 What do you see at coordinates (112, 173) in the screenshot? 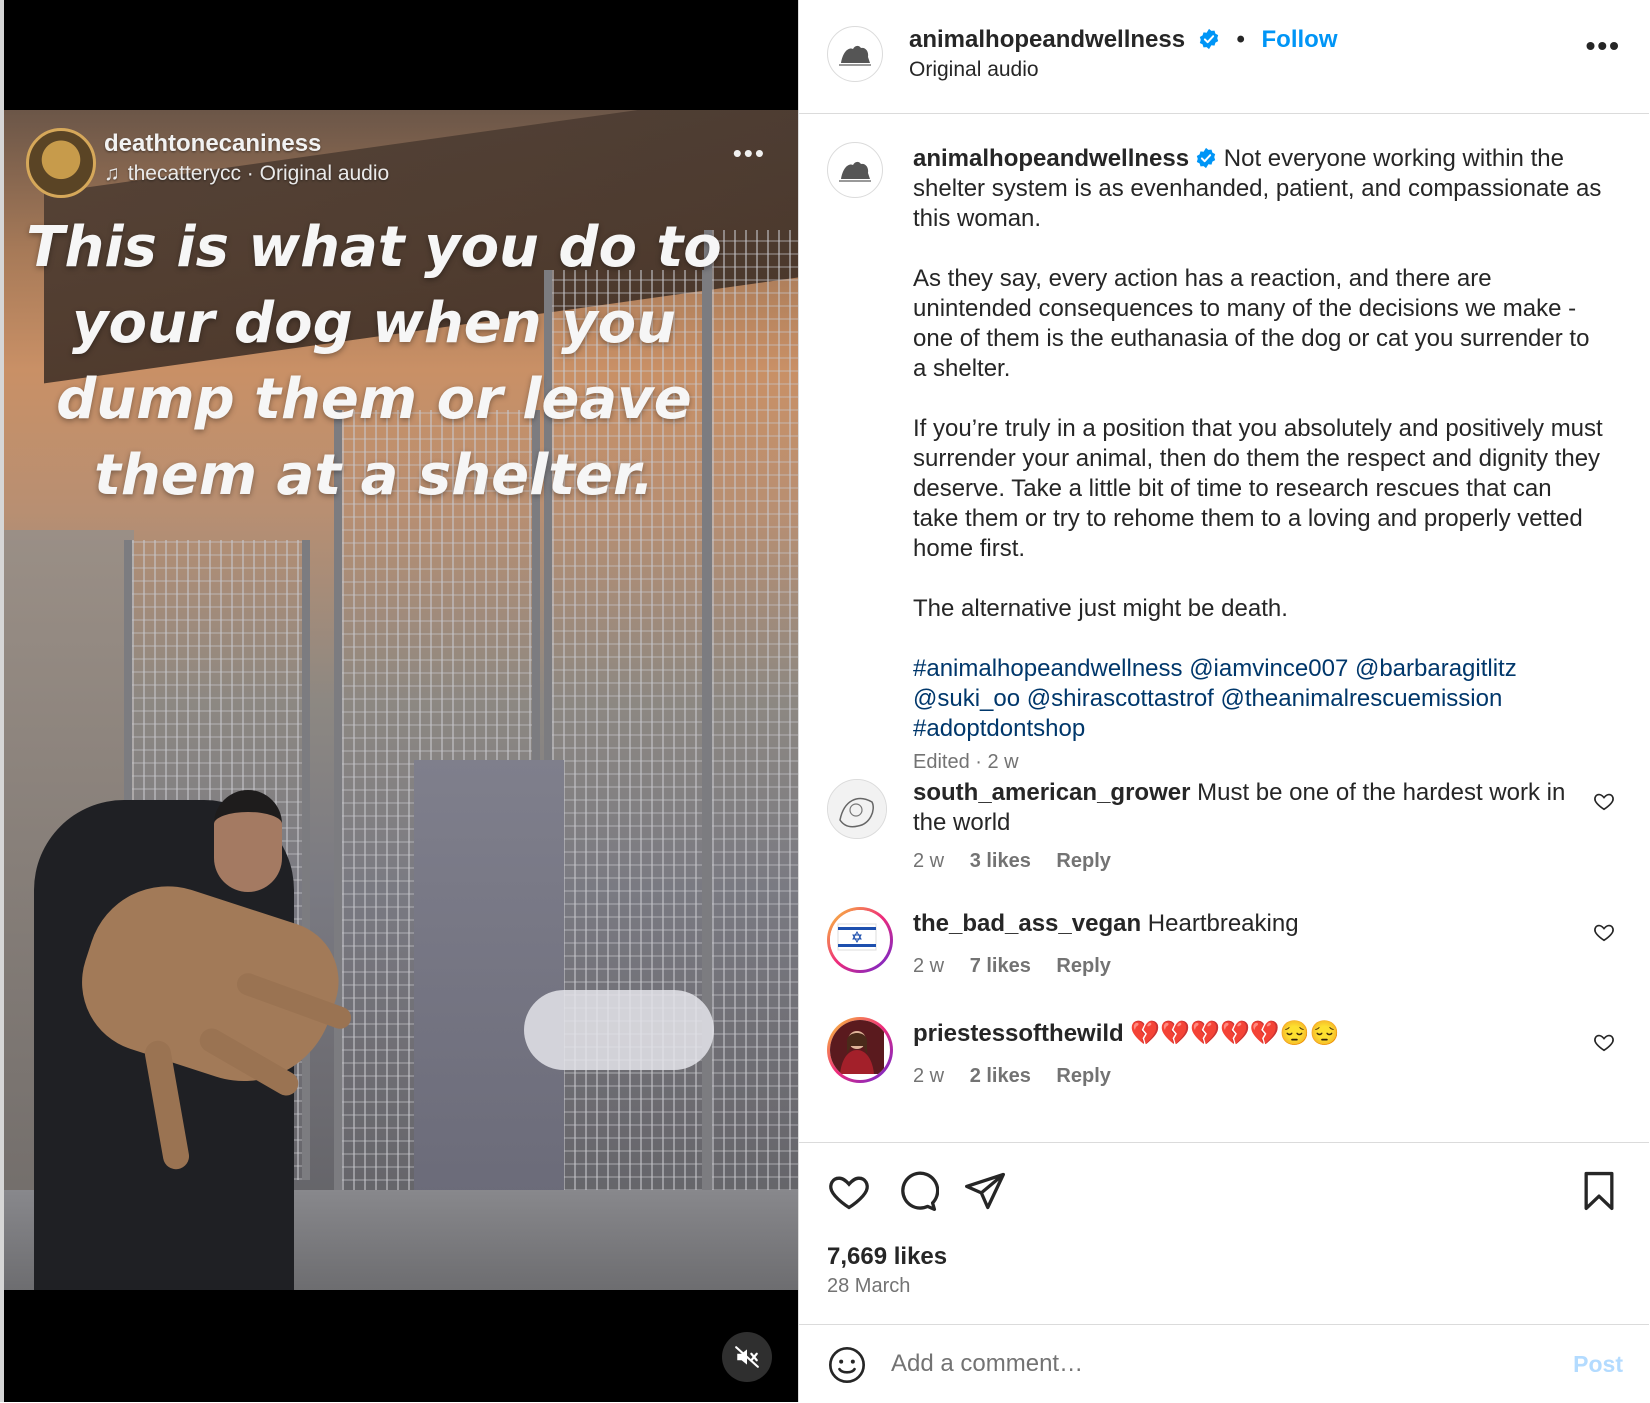
I see `music-note-icon: ♫` at bounding box center [112, 173].